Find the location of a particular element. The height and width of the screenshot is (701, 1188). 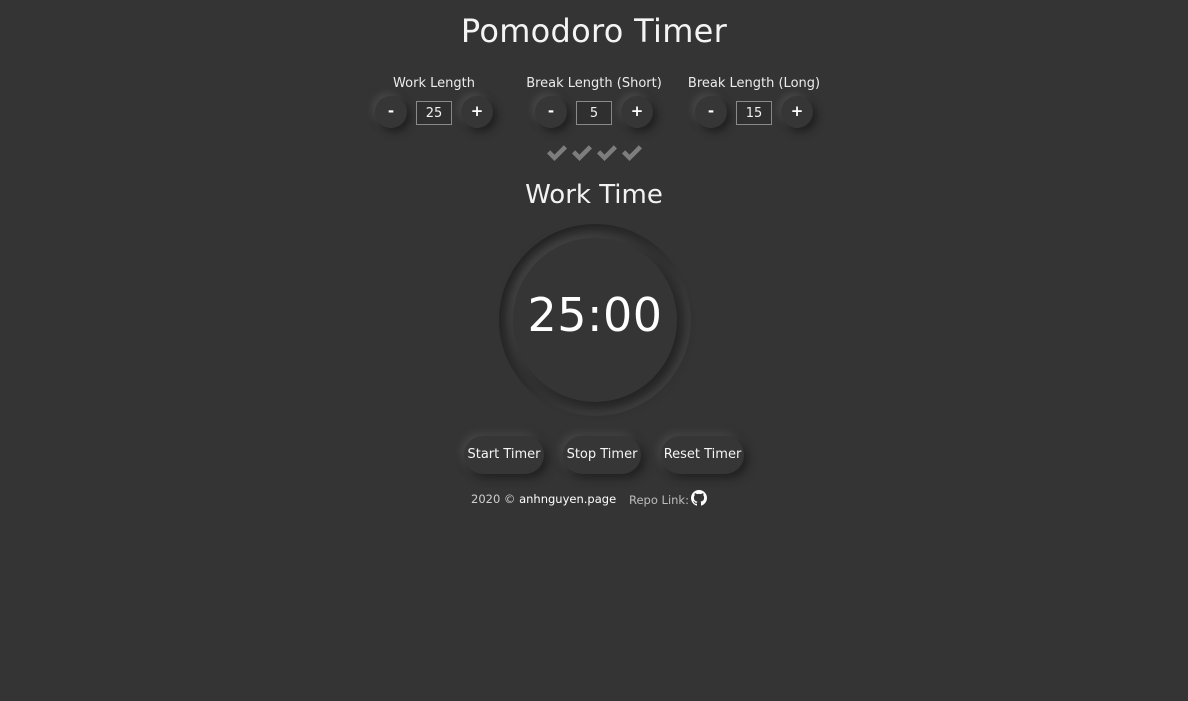

timer-actions: Start Timer Stop Timer Reset Timer is located at coordinates (594, 456).